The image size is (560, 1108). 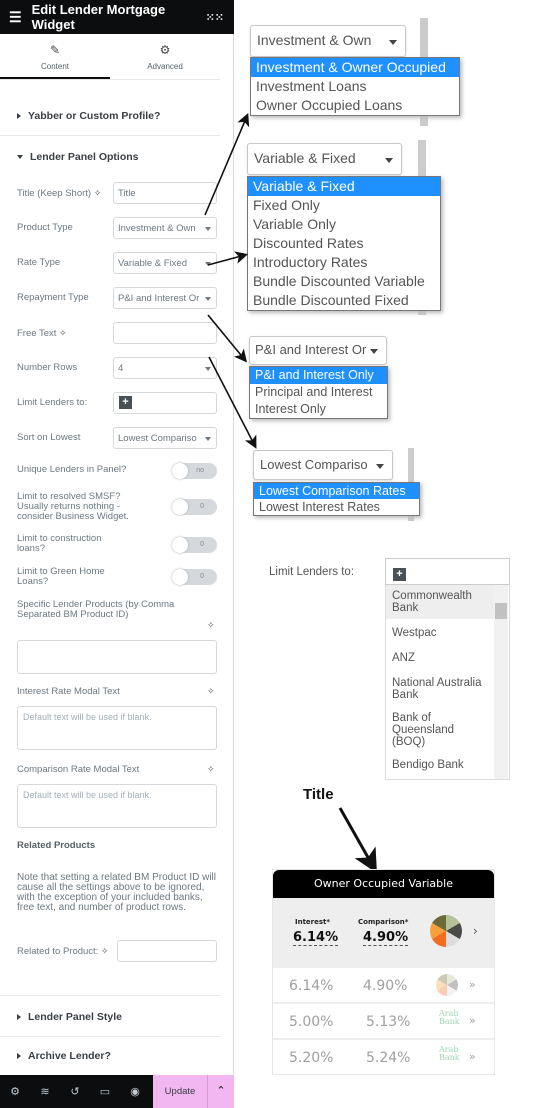 I want to click on row-comparison: 5.13%, so click(x=388, y=1022).